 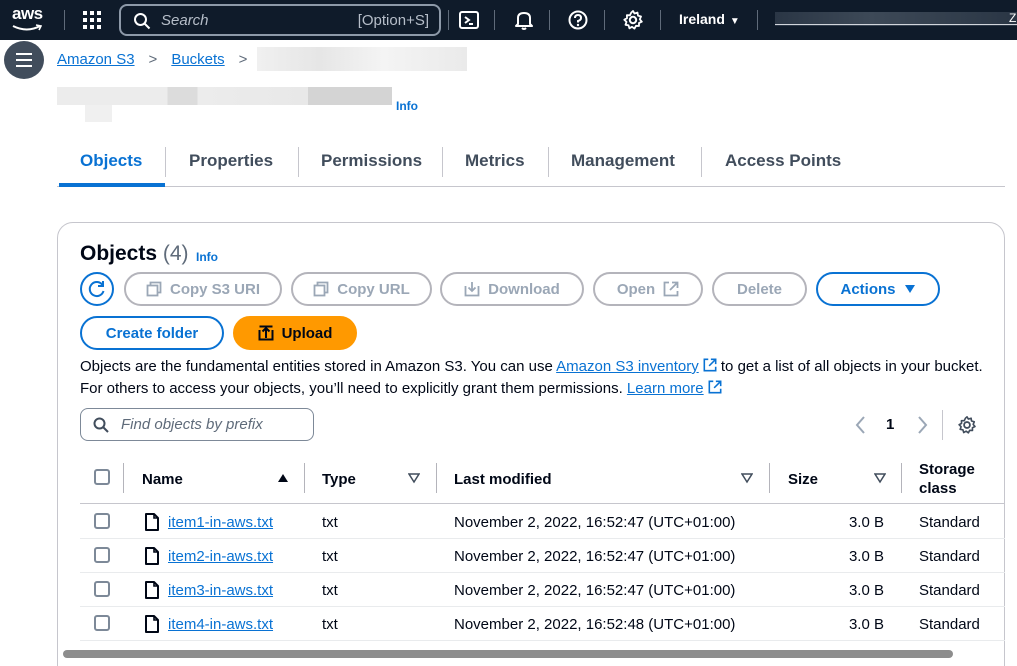 What do you see at coordinates (203, 289) in the screenshot?
I see `copy-s3-uri-button: Copy S3 URI` at bounding box center [203, 289].